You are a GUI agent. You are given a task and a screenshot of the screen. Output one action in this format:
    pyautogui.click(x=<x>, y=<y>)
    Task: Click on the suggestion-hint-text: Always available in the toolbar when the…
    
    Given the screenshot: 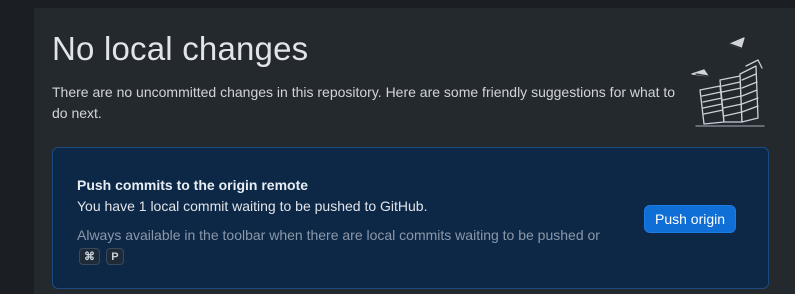 What is the action you would take?
    pyautogui.click(x=338, y=235)
    